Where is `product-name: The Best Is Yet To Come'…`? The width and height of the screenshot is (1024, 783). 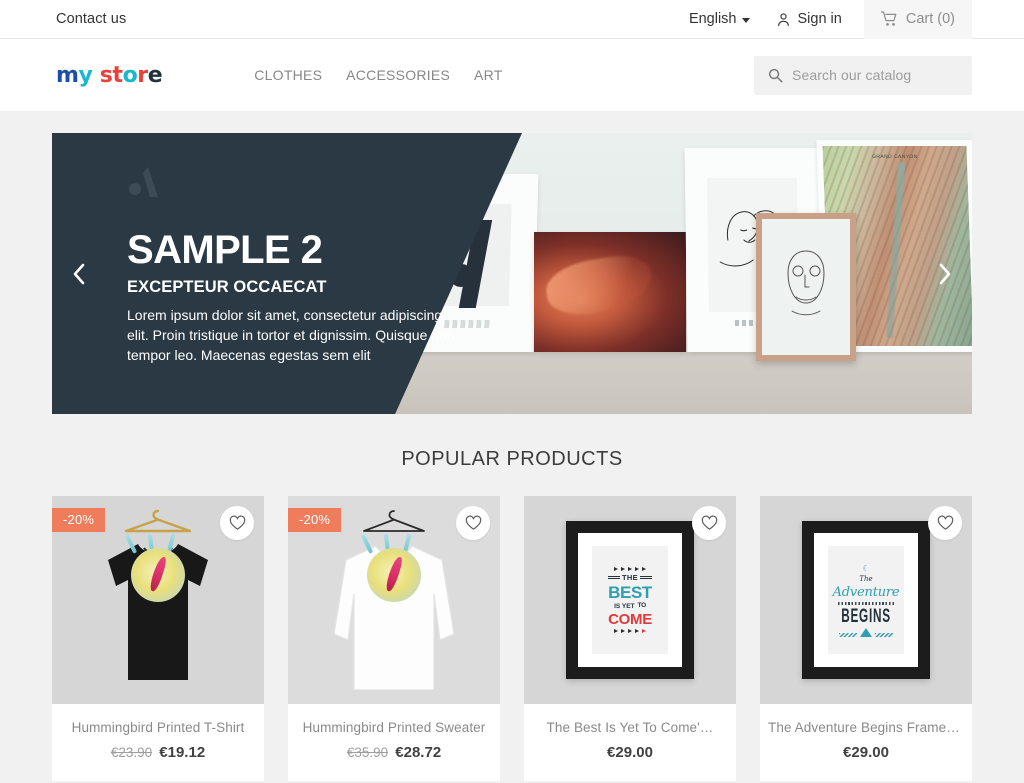
product-name: The Best Is Yet To Come'… is located at coordinates (630, 727).